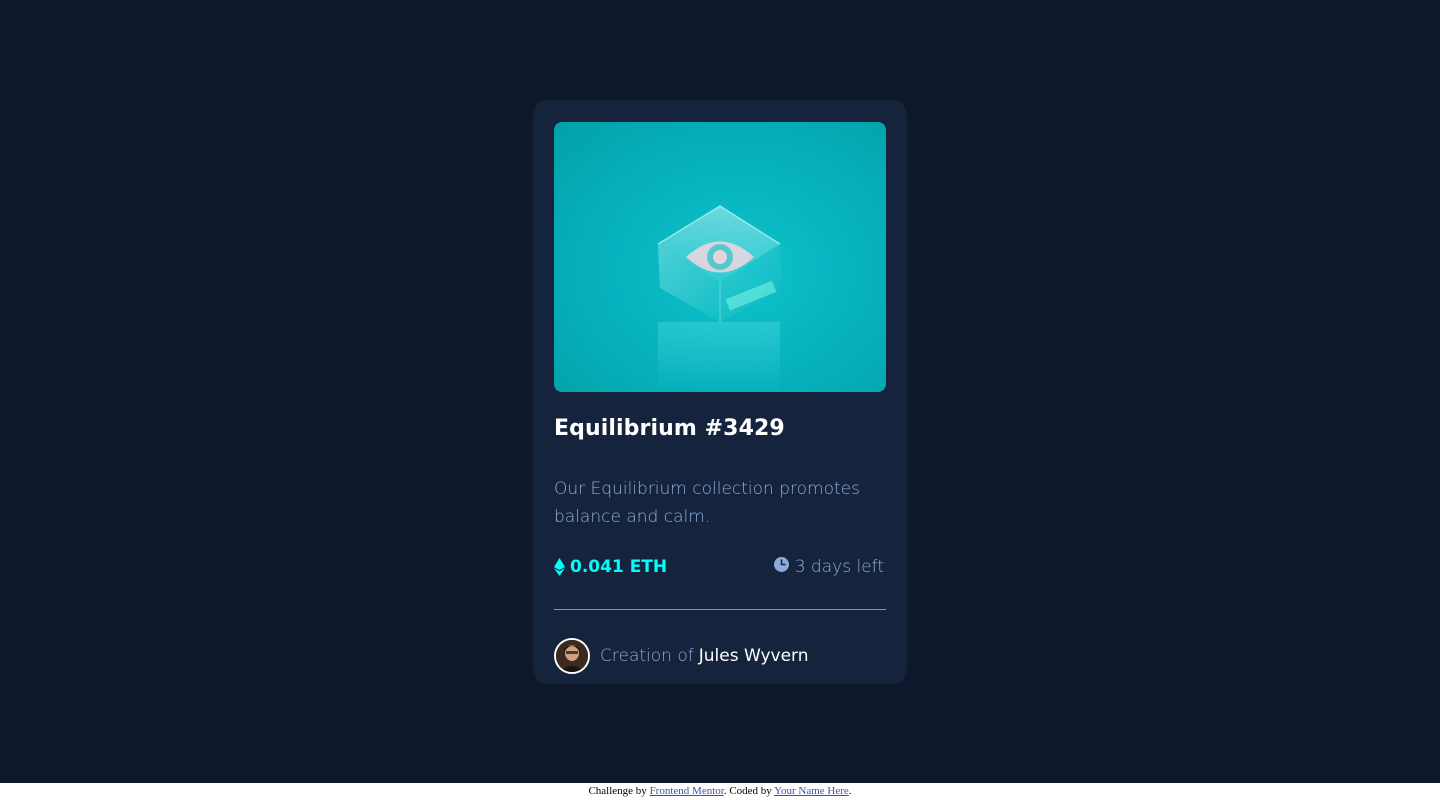 This screenshot has height=800, width=1440. I want to click on clock-icon, so click(781, 564).